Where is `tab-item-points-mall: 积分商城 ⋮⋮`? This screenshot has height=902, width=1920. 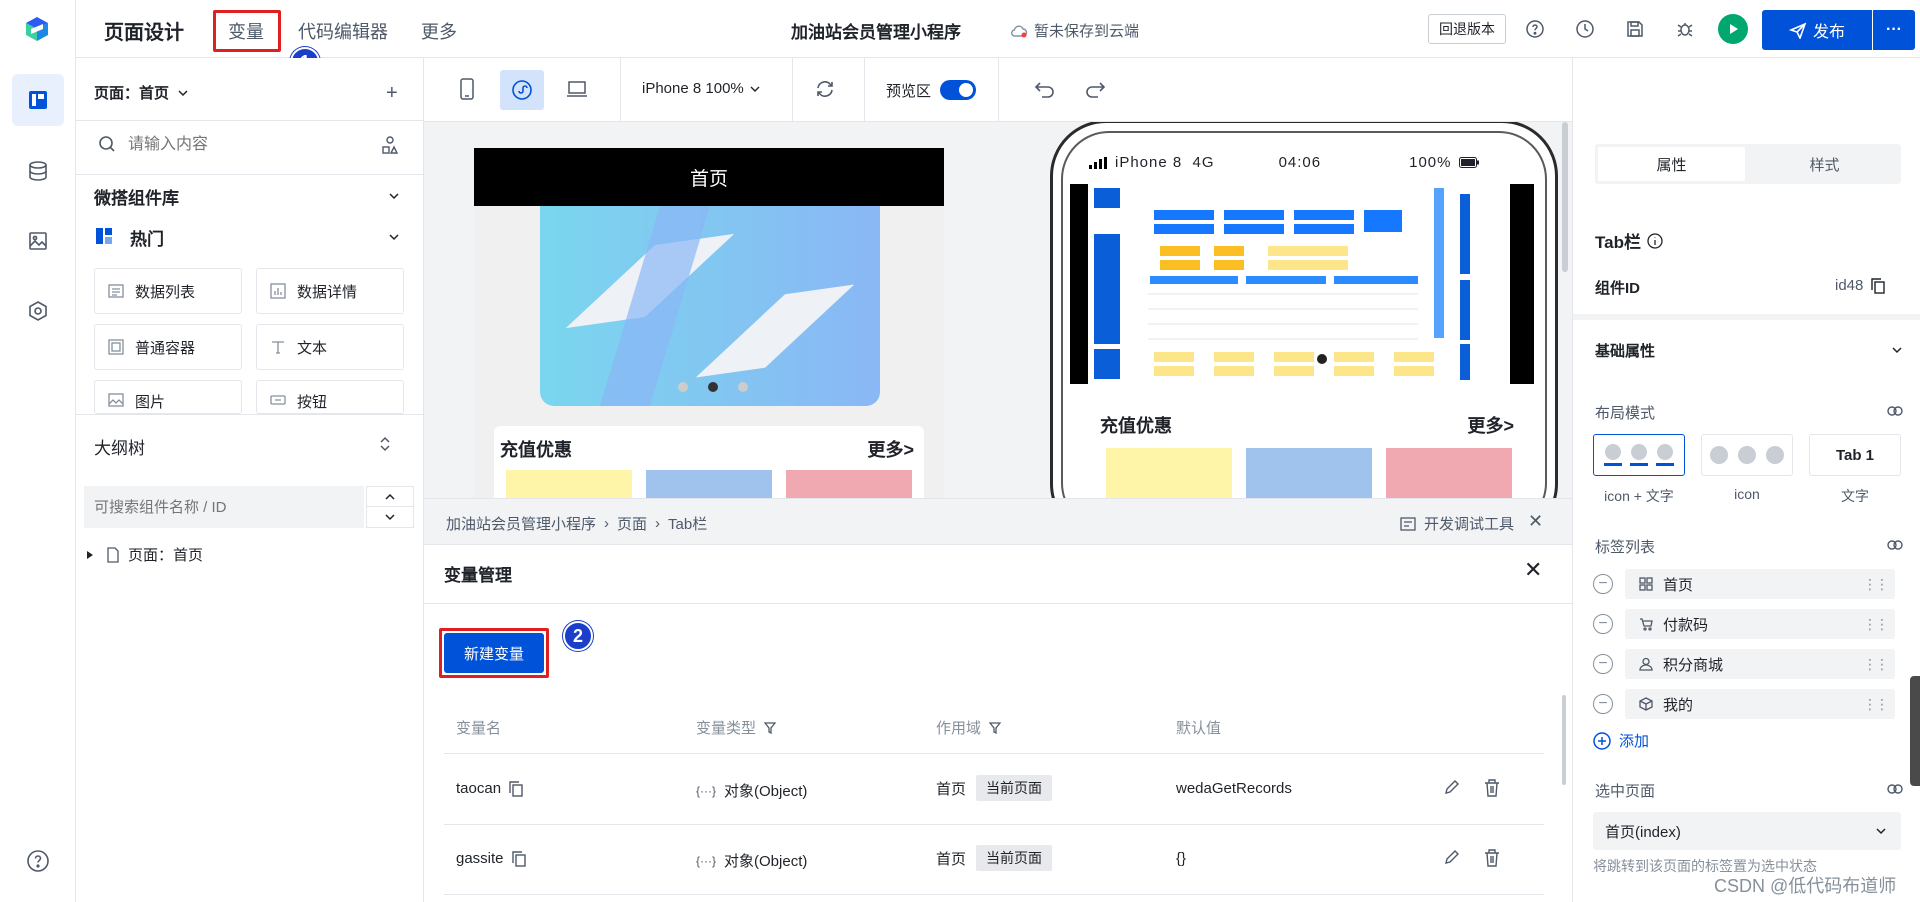
tab-item-points-mall: 积分商城 ⋮⋮ is located at coordinates (1760, 664).